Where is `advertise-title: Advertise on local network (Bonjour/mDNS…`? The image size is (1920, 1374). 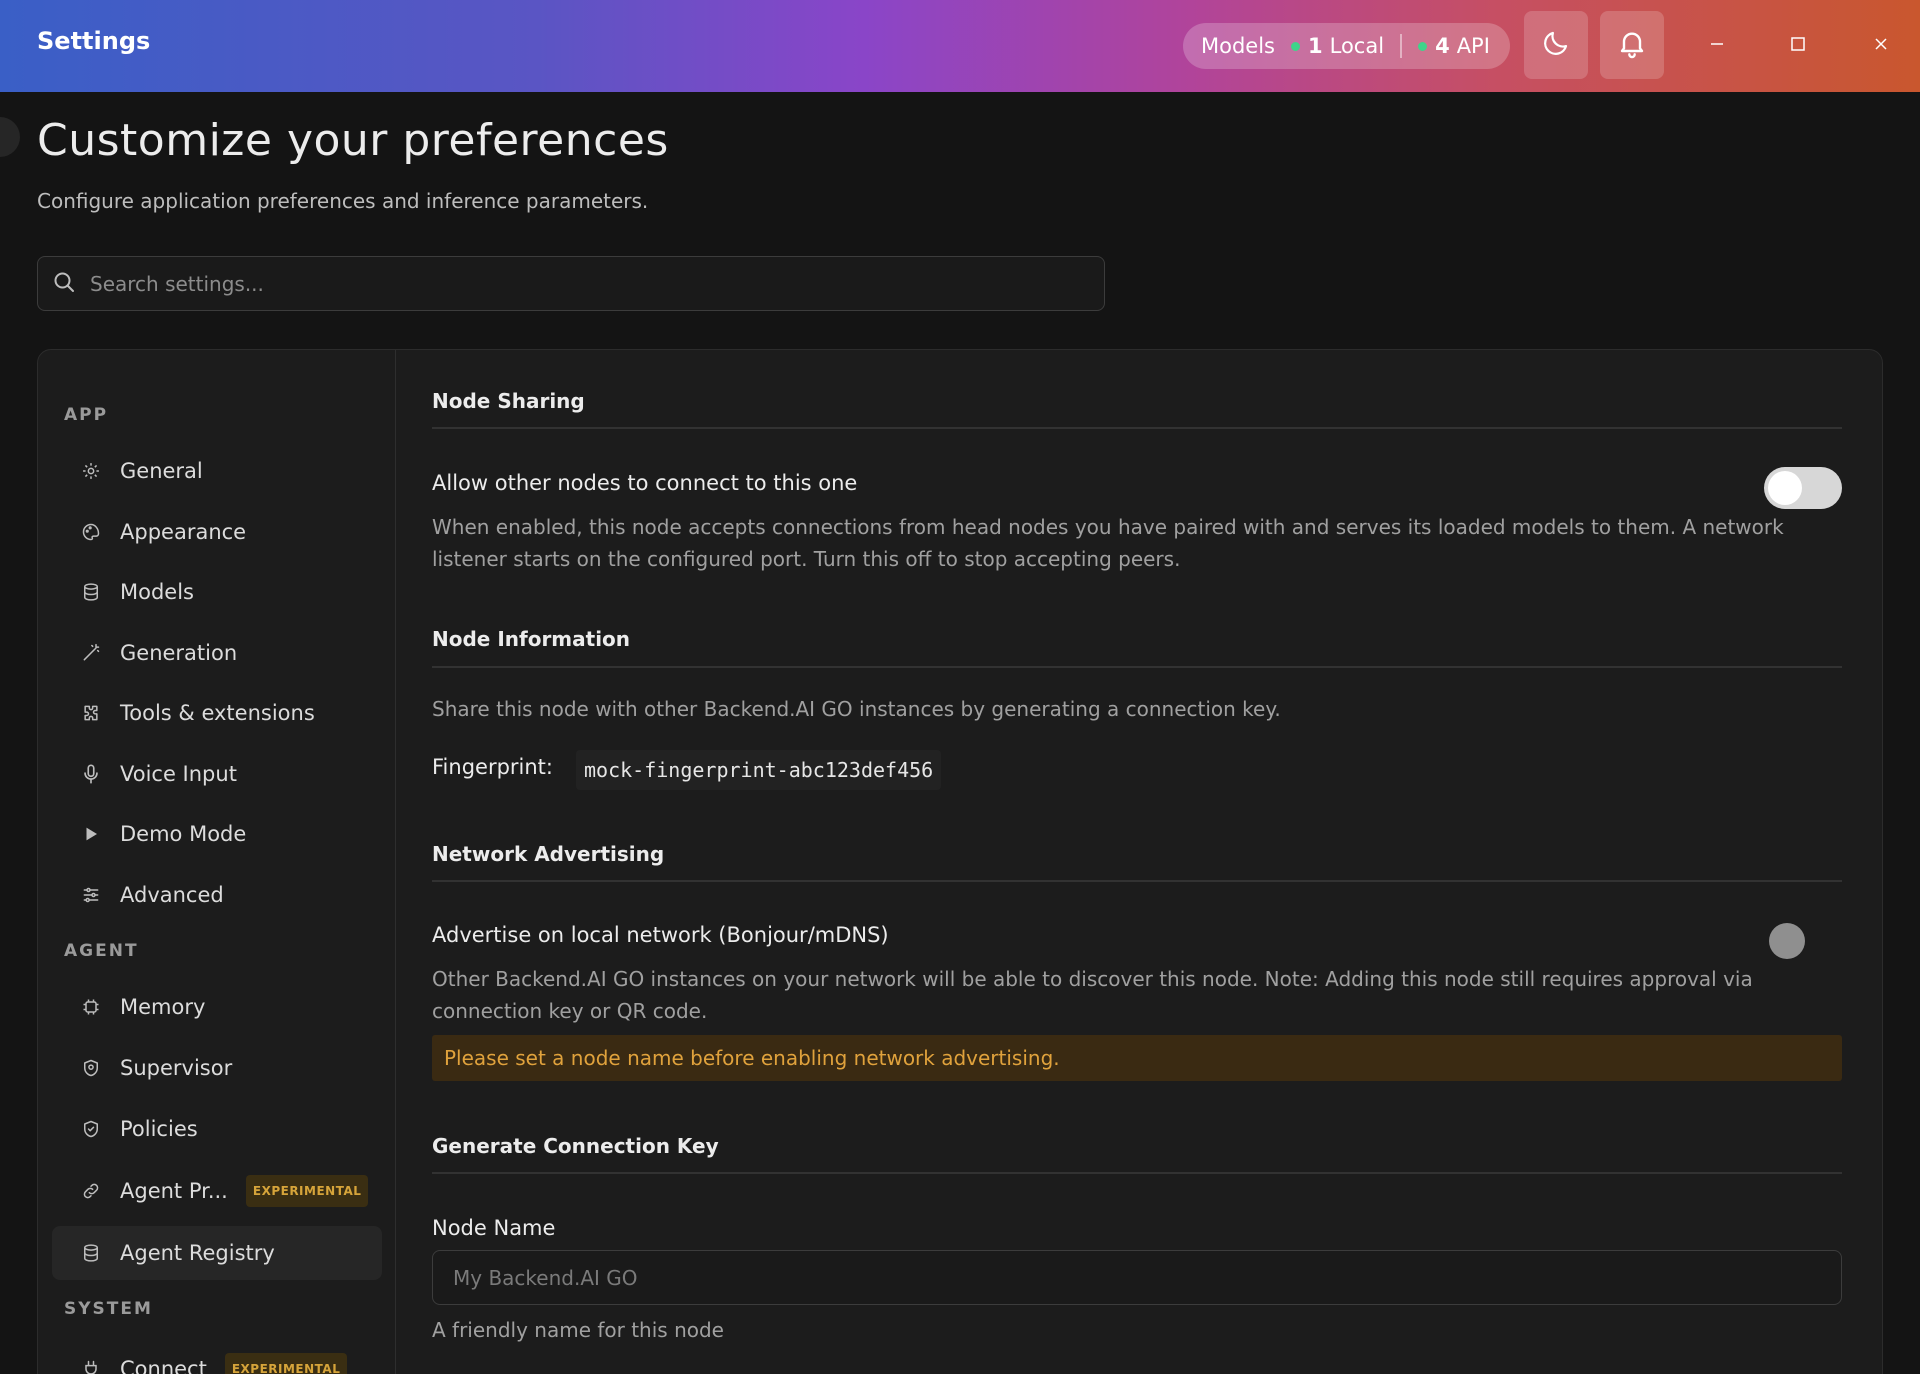
advertise-title: Advertise on local network (Bonjour/mDNS… is located at coordinates (660, 935).